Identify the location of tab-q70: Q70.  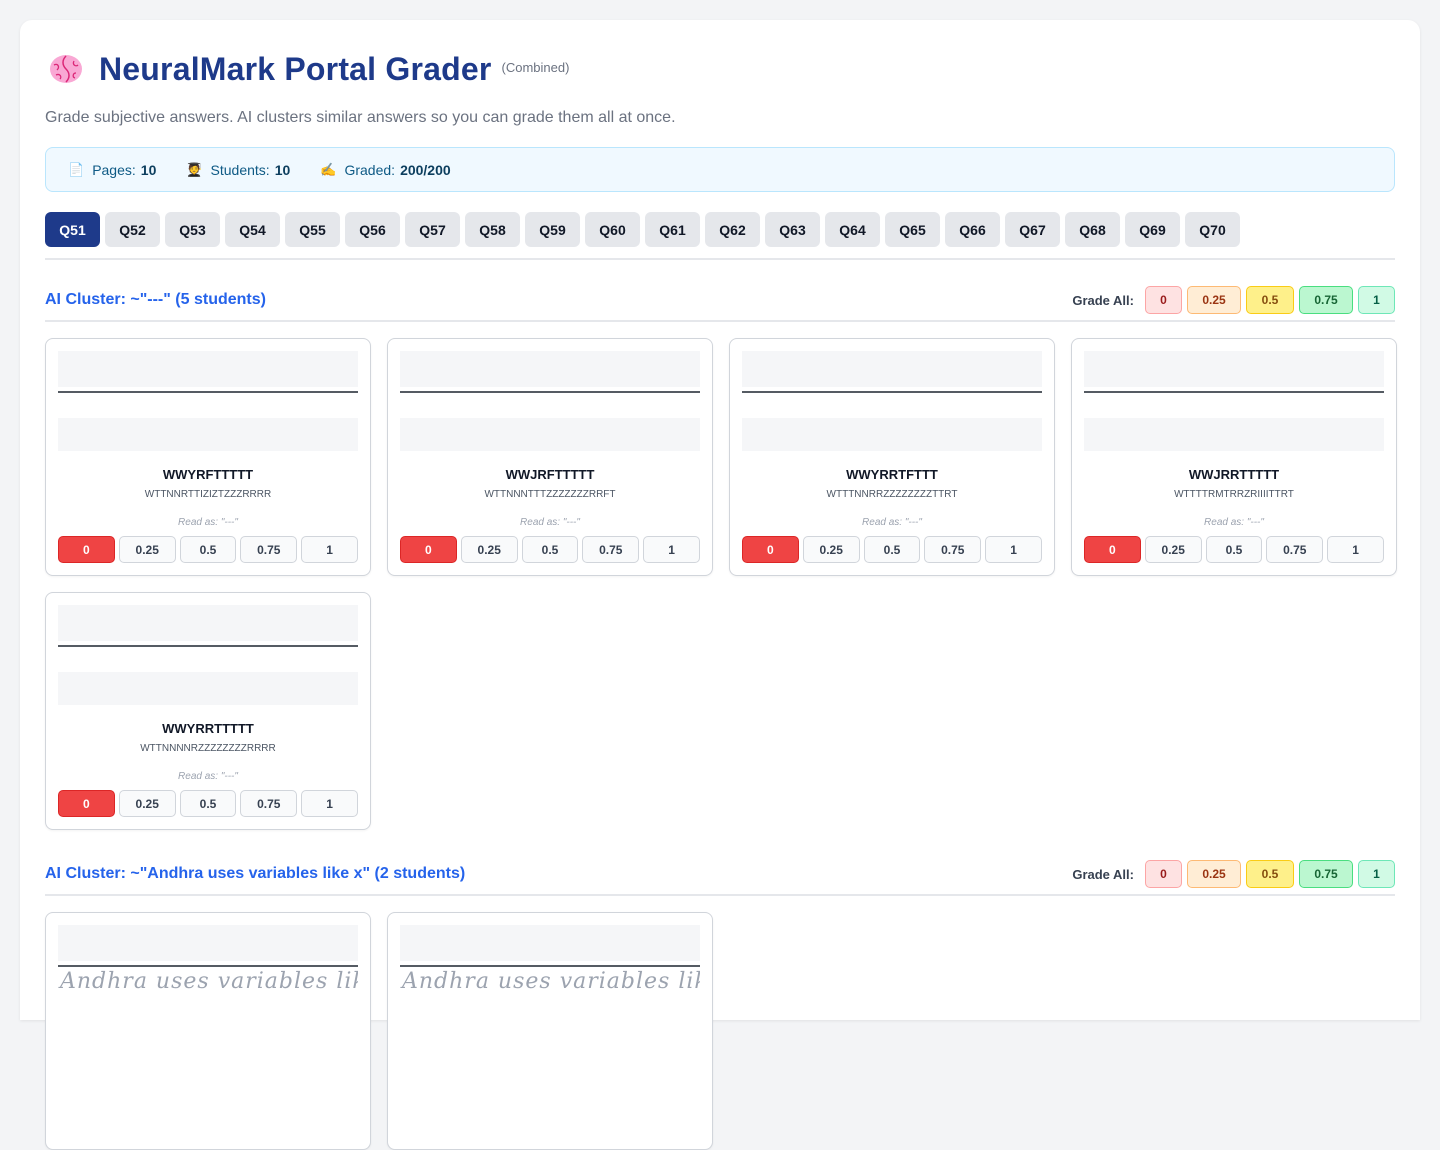
(1212, 229).